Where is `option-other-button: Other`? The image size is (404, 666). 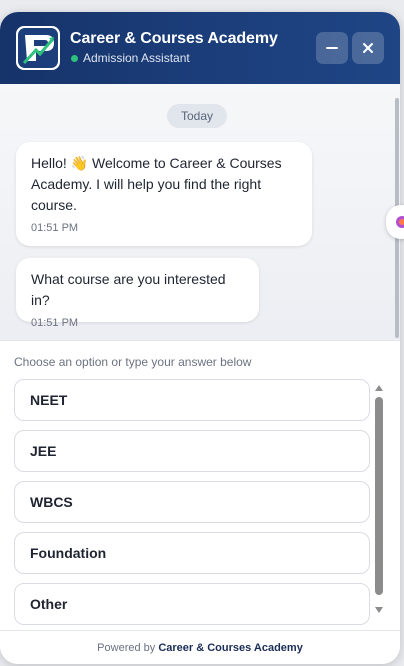 option-other-button: Other is located at coordinates (192, 604).